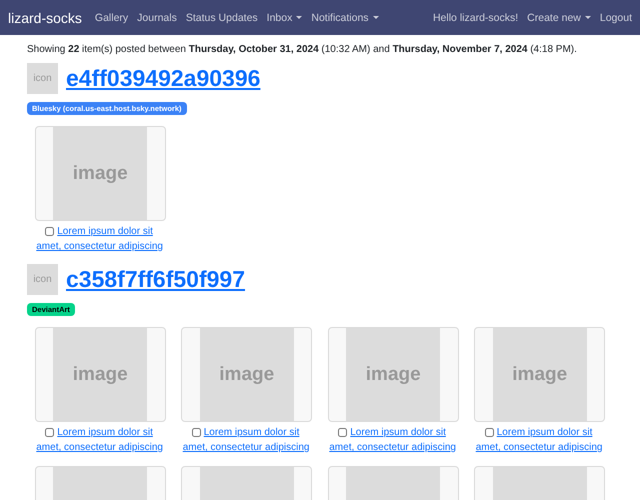  Describe the element at coordinates (163, 78) in the screenshot. I see `user-link: e4ff039492a90396` at that location.